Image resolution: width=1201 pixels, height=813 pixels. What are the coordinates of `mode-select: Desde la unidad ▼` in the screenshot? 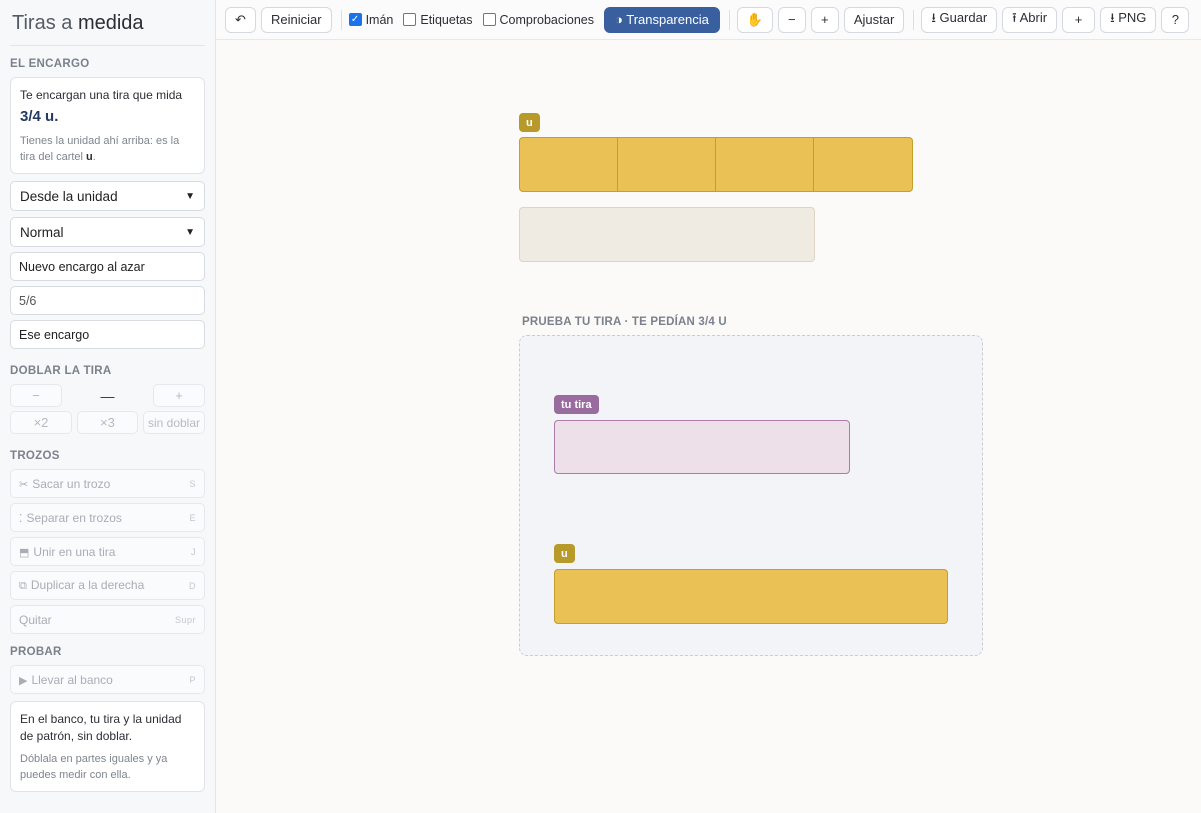 It's located at (107, 196).